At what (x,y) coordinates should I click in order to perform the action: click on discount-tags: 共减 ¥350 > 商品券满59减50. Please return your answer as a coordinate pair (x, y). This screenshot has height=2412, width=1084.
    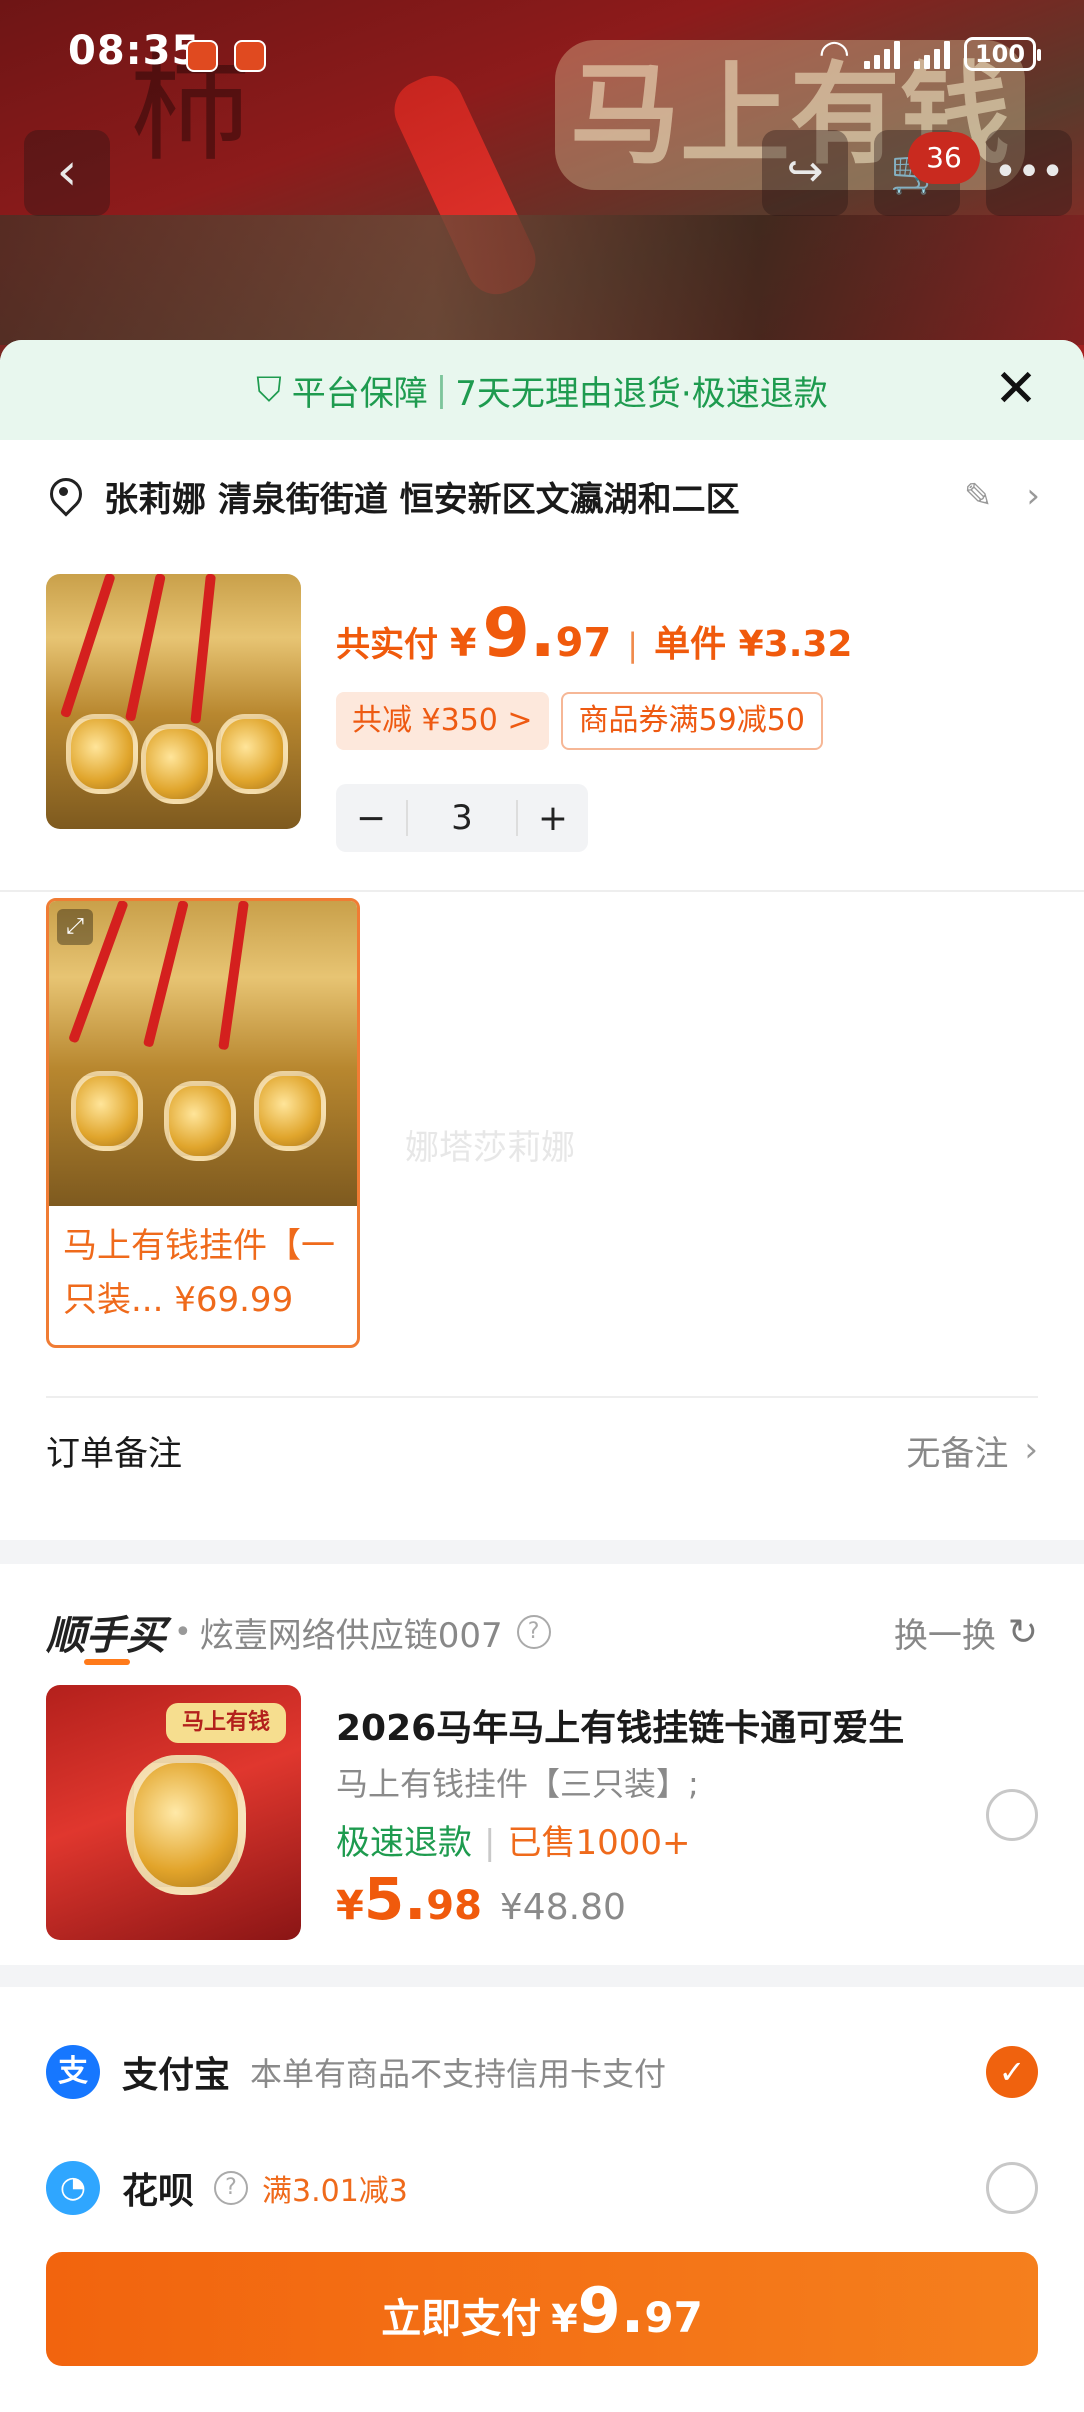
    Looking at the image, I should click on (579, 721).